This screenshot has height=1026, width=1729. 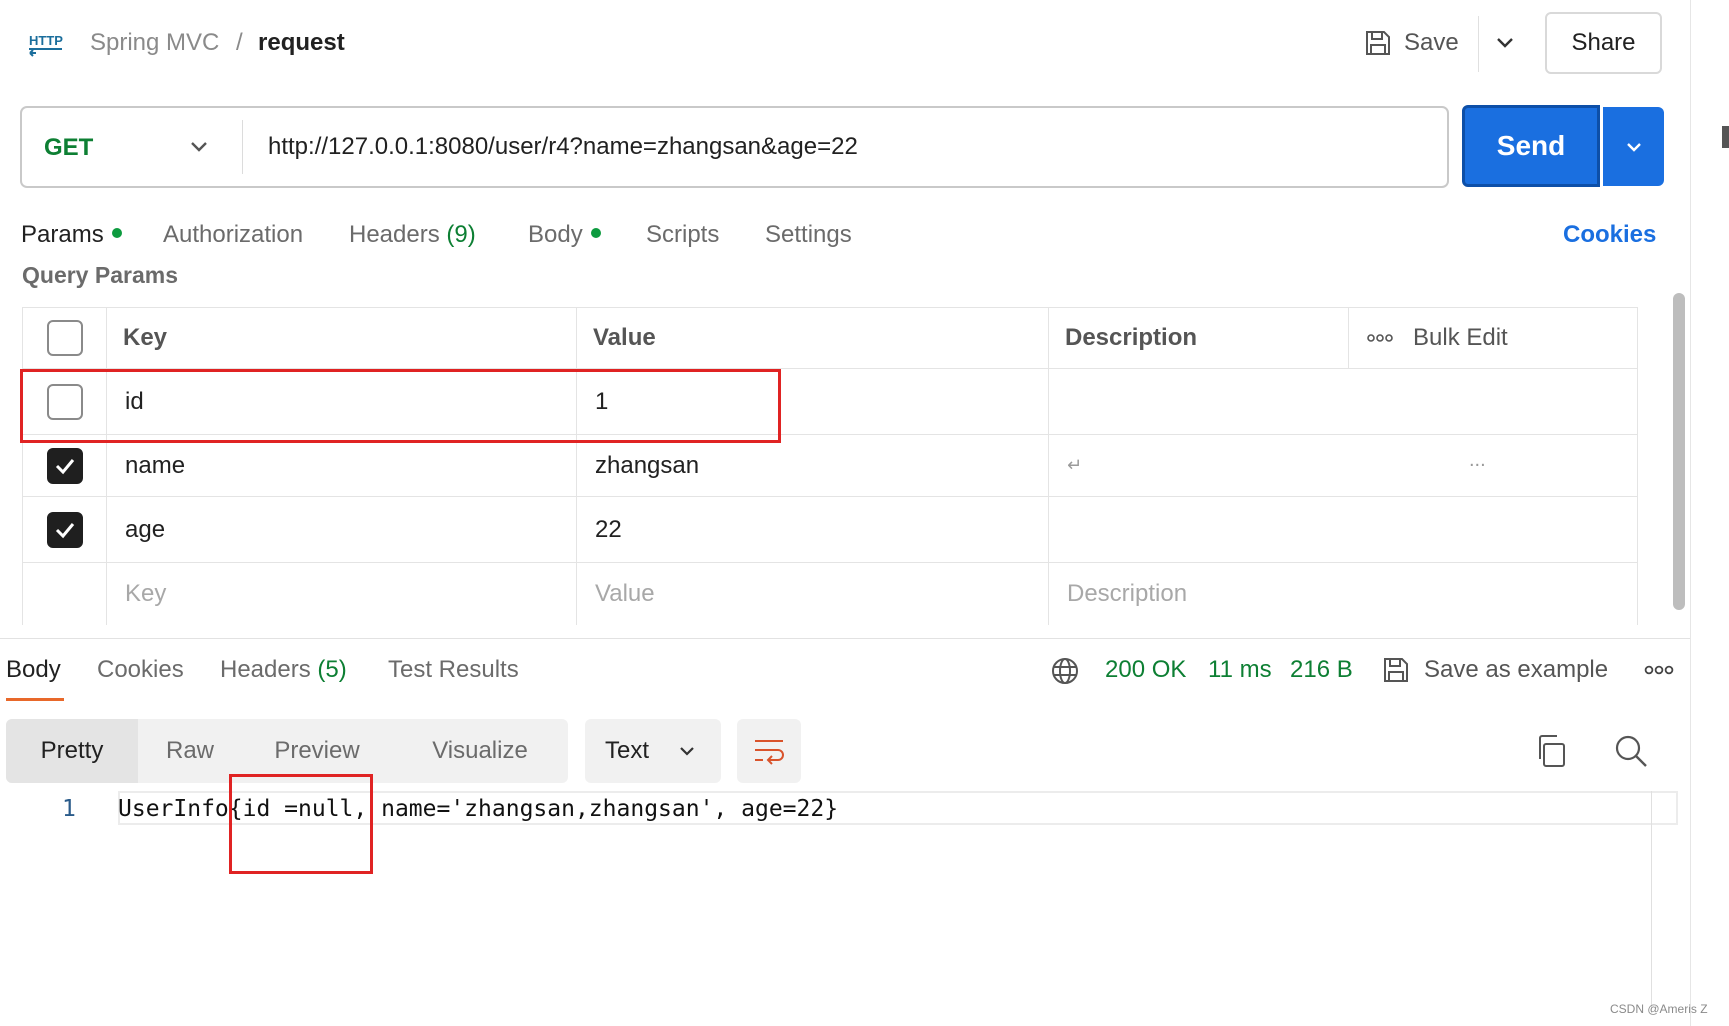 What do you see at coordinates (1075, 465) in the screenshot?
I see `newline-glyph: ↵` at bounding box center [1075, 465].